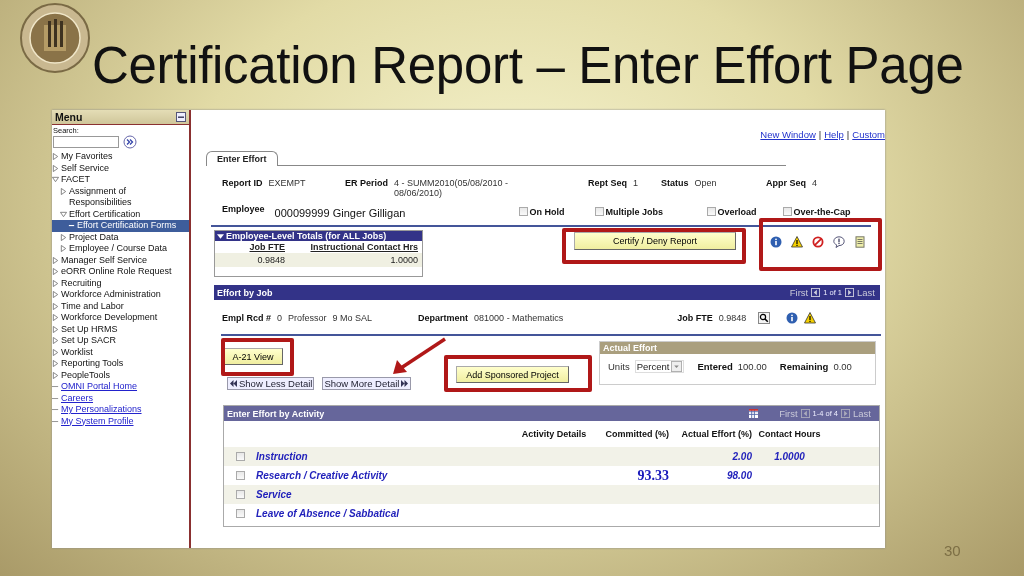  I want to click on field-label: Employee, so click(243, 209).